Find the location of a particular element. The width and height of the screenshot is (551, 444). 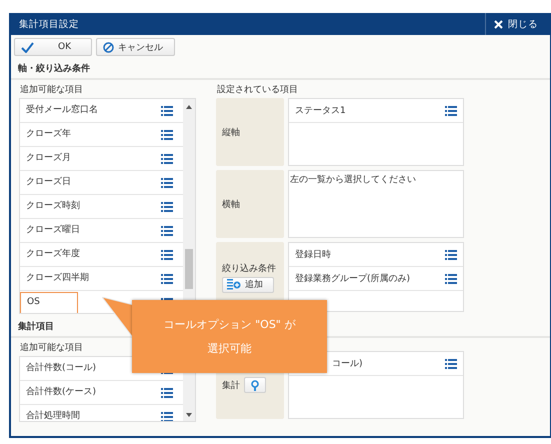

hint-button is located at coordinates (255, 385).